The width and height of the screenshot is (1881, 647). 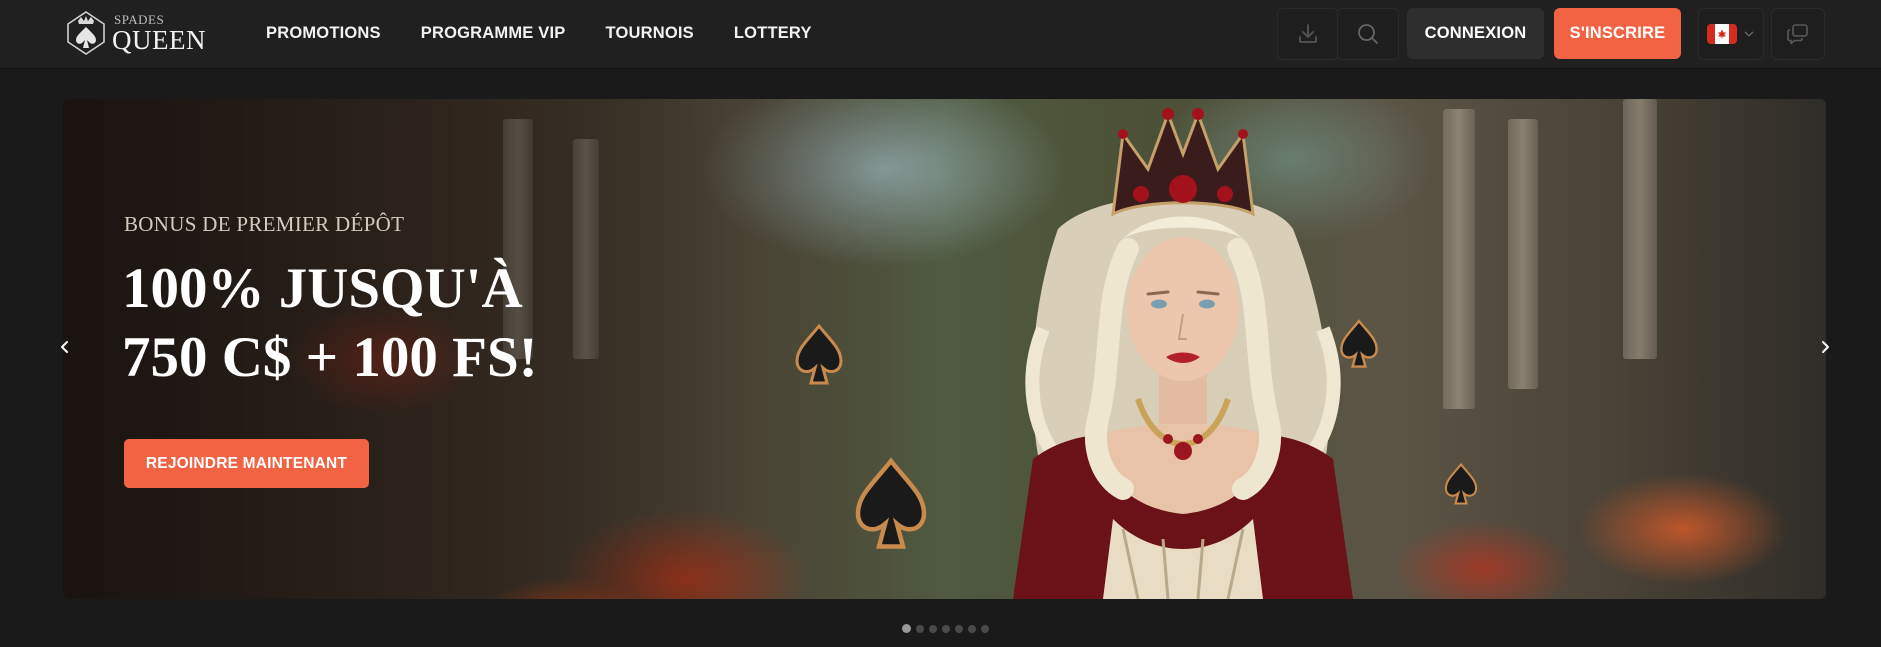 I want to click on chevron-left-icon, so click(x=64, y=347).